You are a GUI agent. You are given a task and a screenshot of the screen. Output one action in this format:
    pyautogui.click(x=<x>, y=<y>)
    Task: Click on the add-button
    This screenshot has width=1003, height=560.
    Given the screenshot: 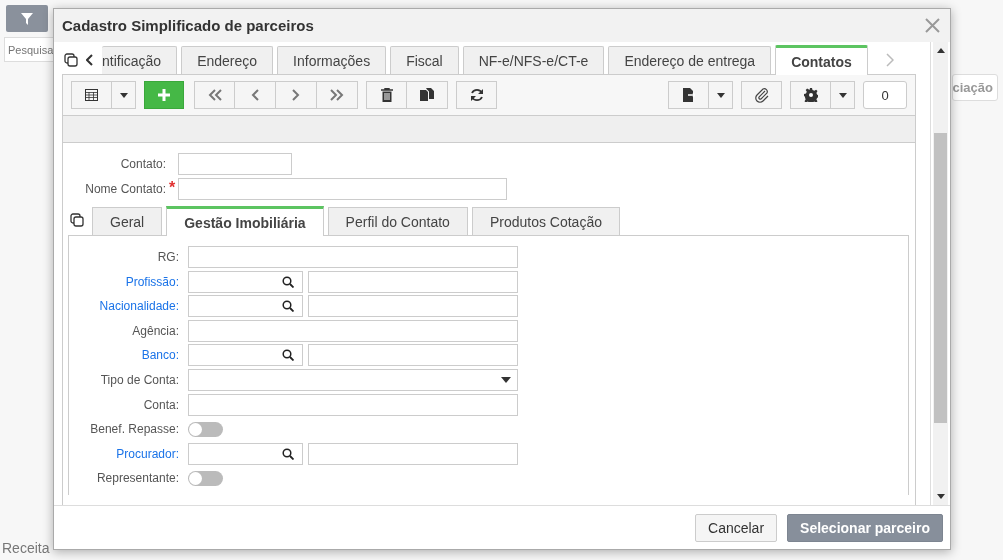 What is the action you would take?
    pyautogui.click(x=164, y=95)
    